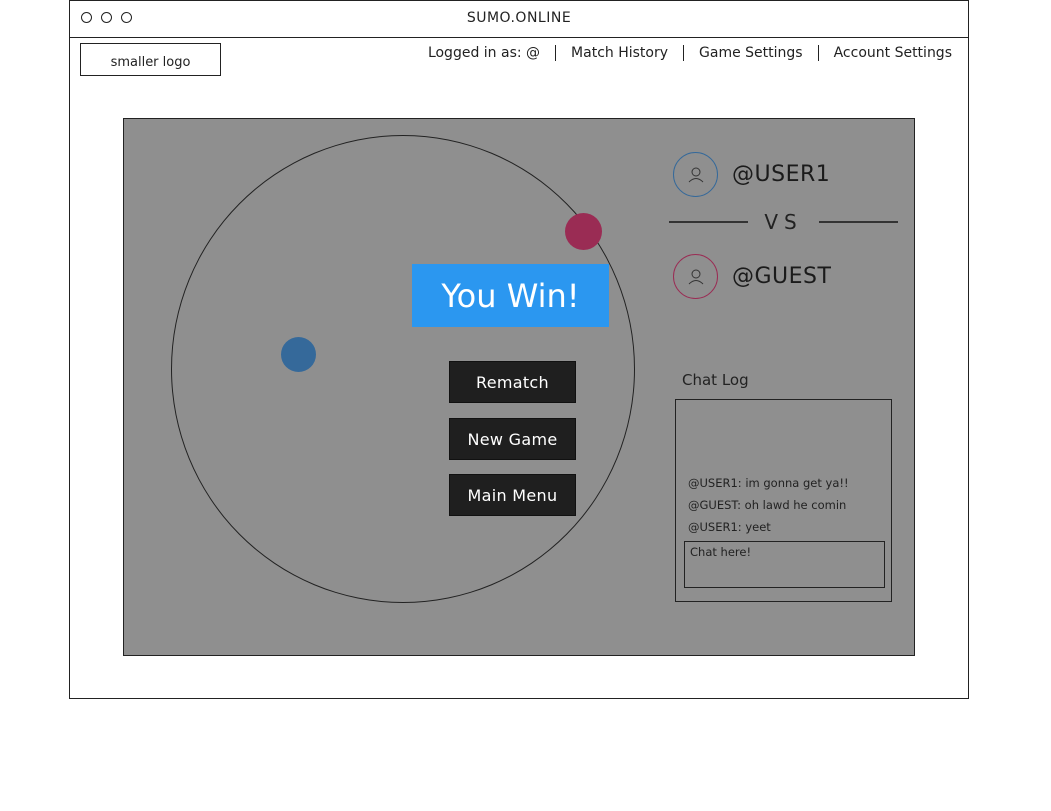 The width and height of the screenshot is (1051, 811). I want to click on player2-avatar, so click(695, 276).